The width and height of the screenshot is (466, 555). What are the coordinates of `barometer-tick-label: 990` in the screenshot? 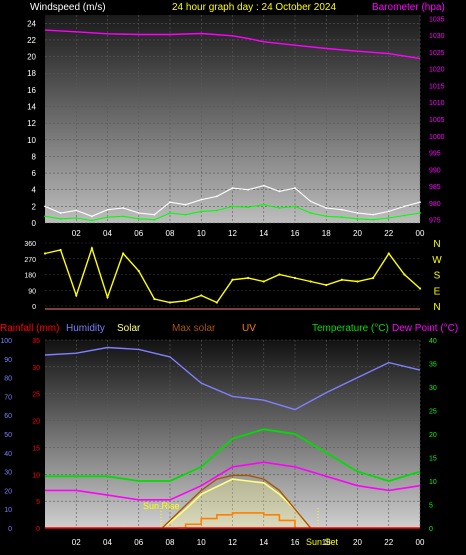 It's located at (435, 170).